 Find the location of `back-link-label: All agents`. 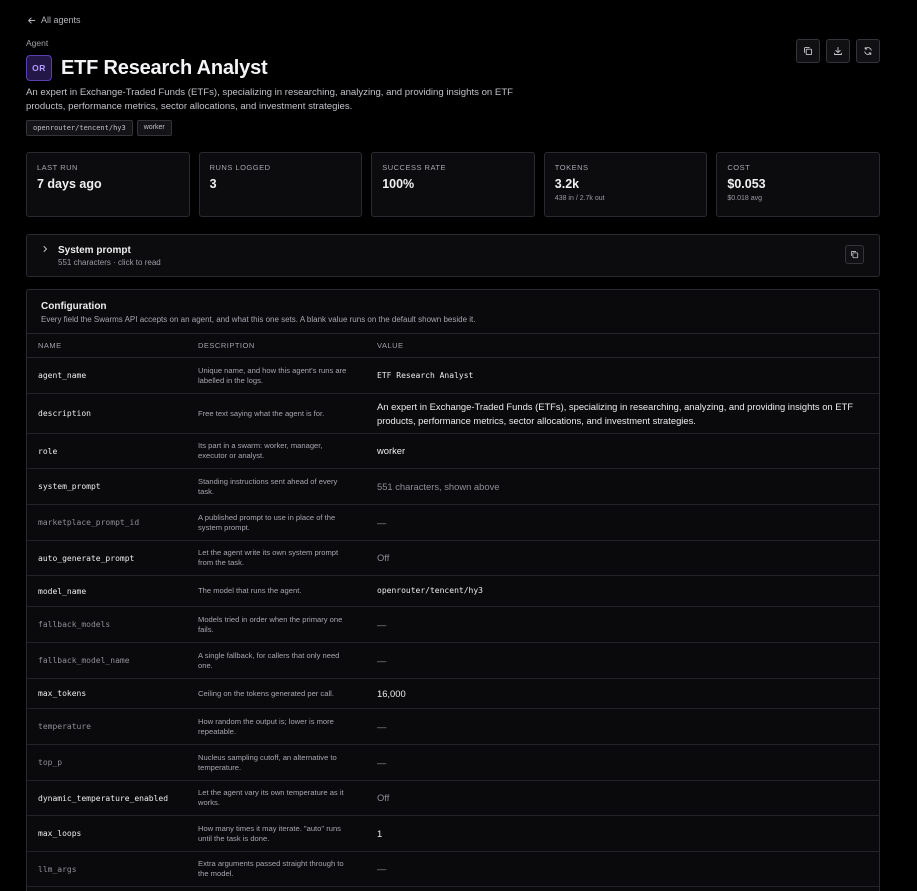

back-link-label: All agents is located at coordinates (61, 20).